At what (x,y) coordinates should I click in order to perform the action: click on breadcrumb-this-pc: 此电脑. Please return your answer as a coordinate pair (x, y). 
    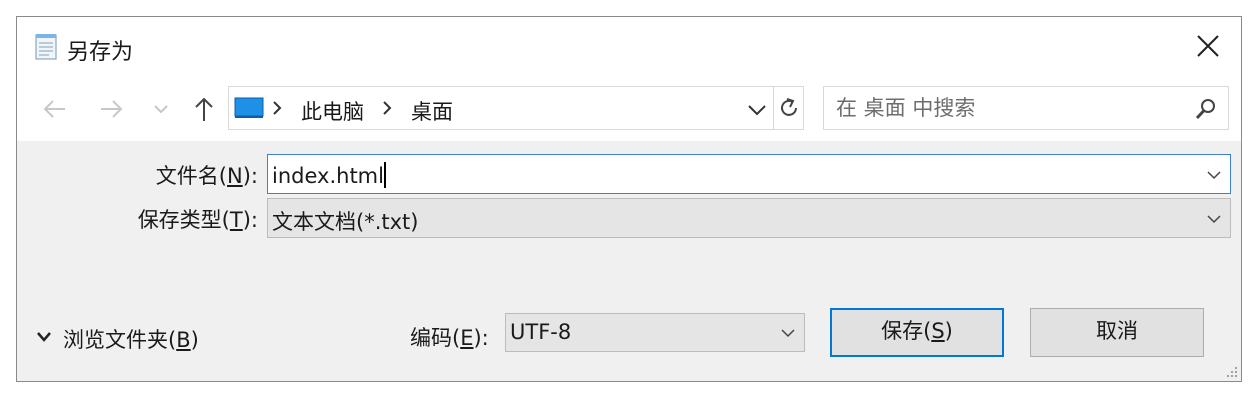
    Looking at the image, I should click on (332, 111).